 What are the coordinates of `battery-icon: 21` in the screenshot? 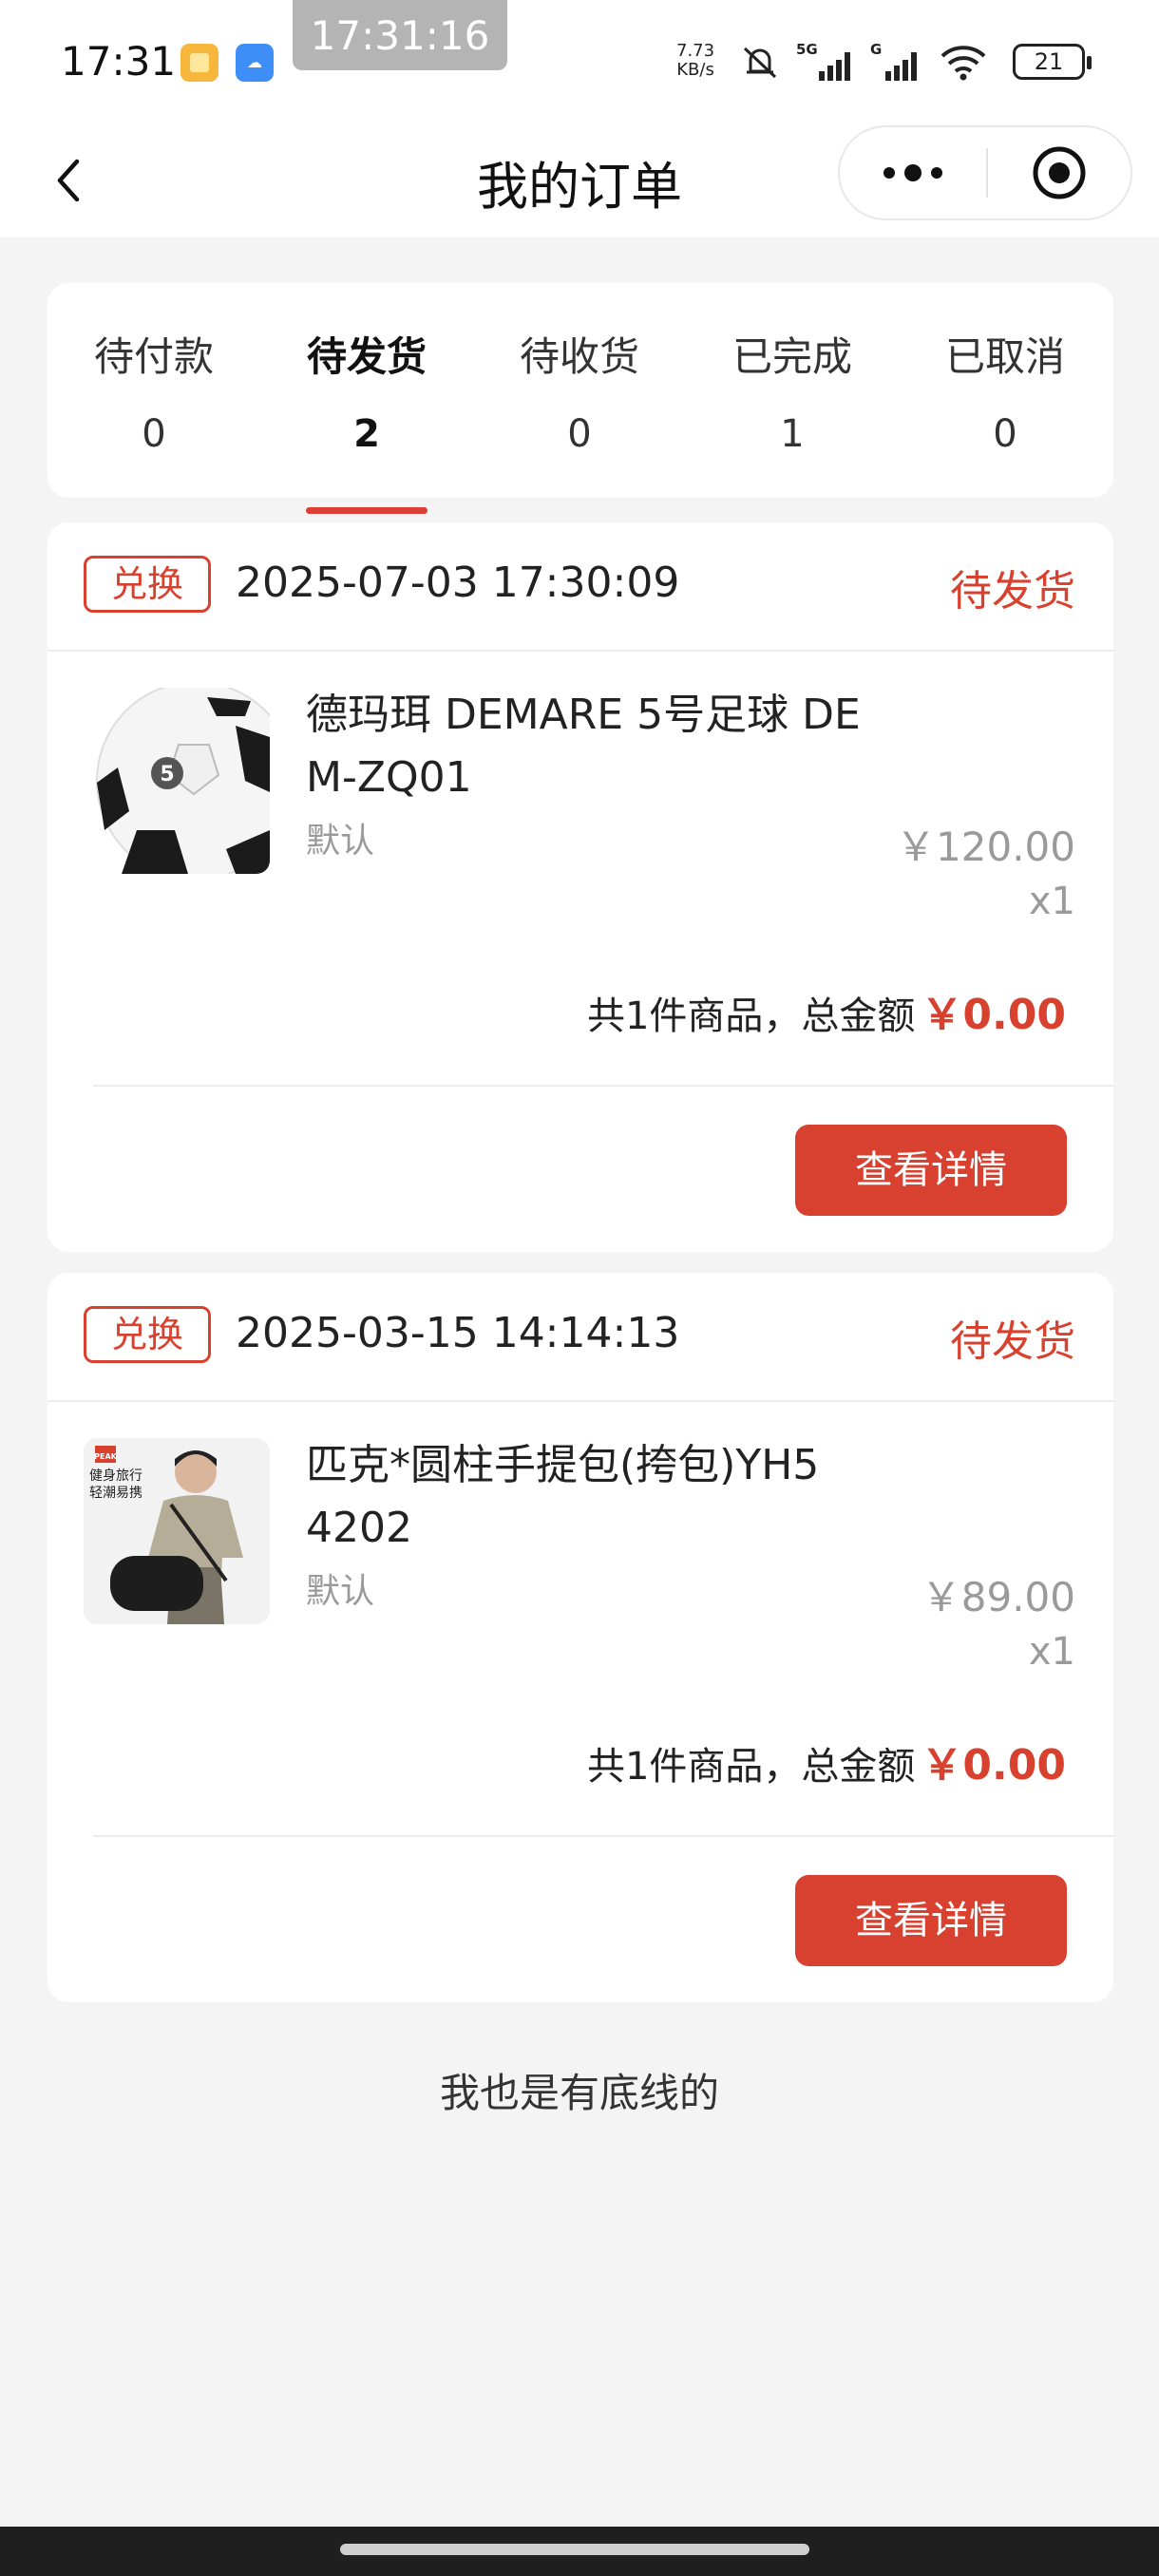 It's located at (1052, 62).